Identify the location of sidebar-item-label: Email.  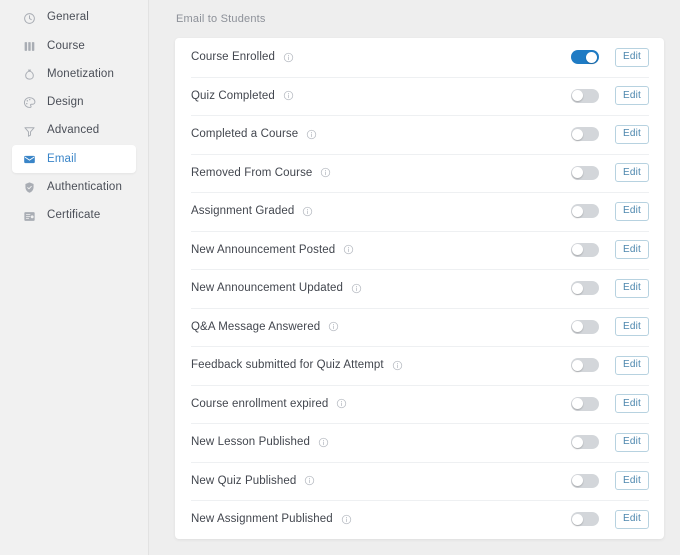
(62, 158).